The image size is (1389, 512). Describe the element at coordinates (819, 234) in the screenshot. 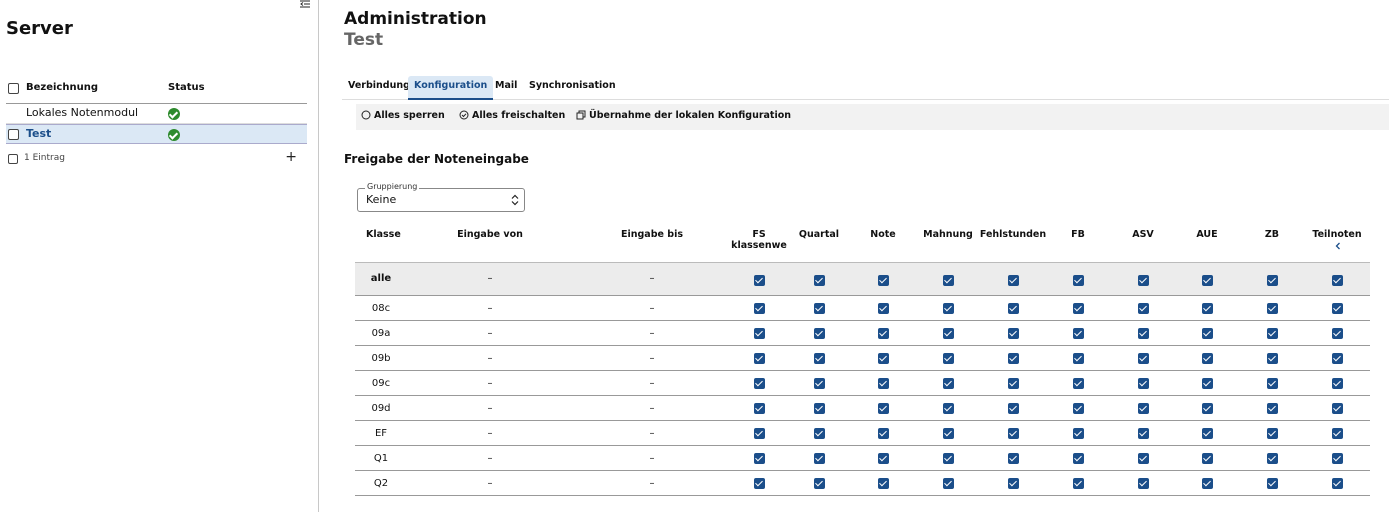

I see `header-quartal: Quartal` at that location.